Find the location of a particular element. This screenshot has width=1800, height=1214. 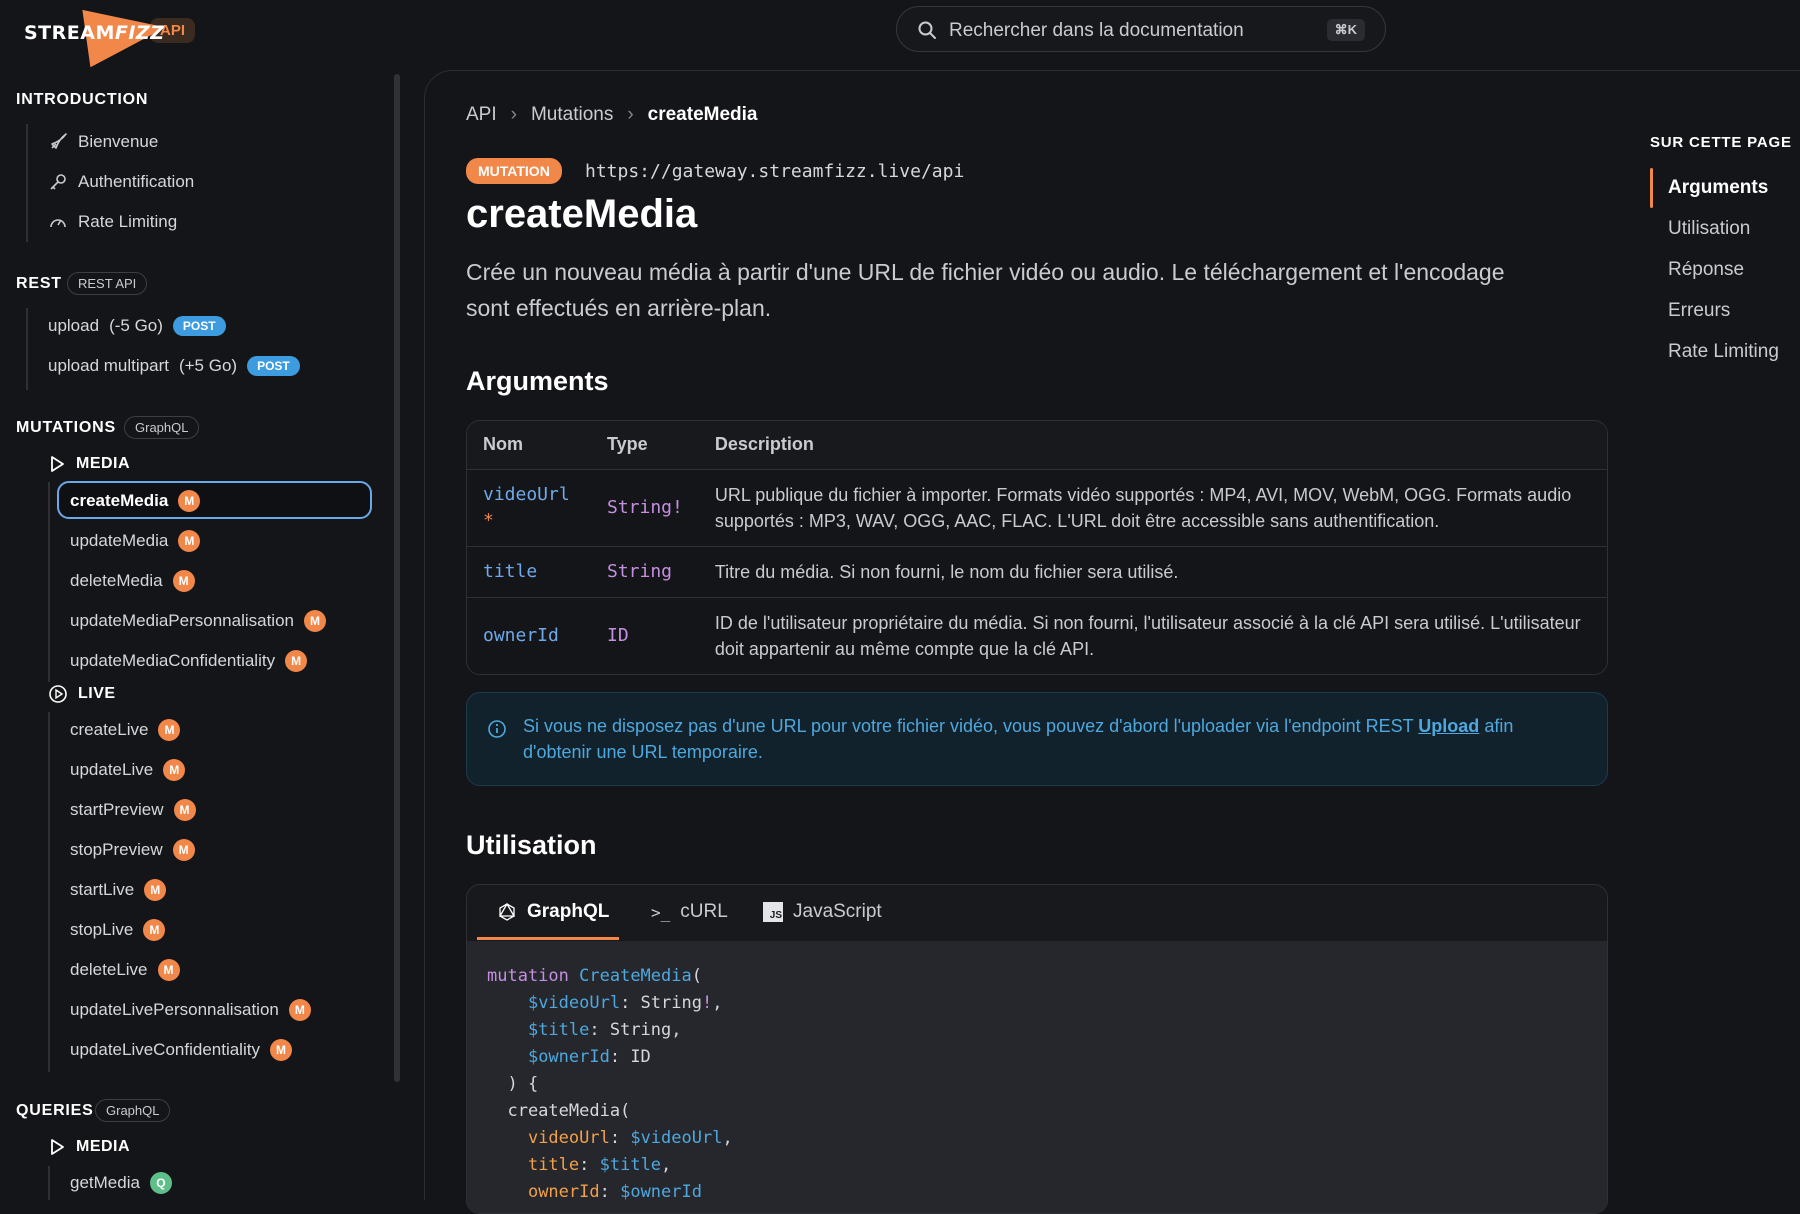

sidebar-item-createmedia: createMedia M is located at coordinates (135, 501).